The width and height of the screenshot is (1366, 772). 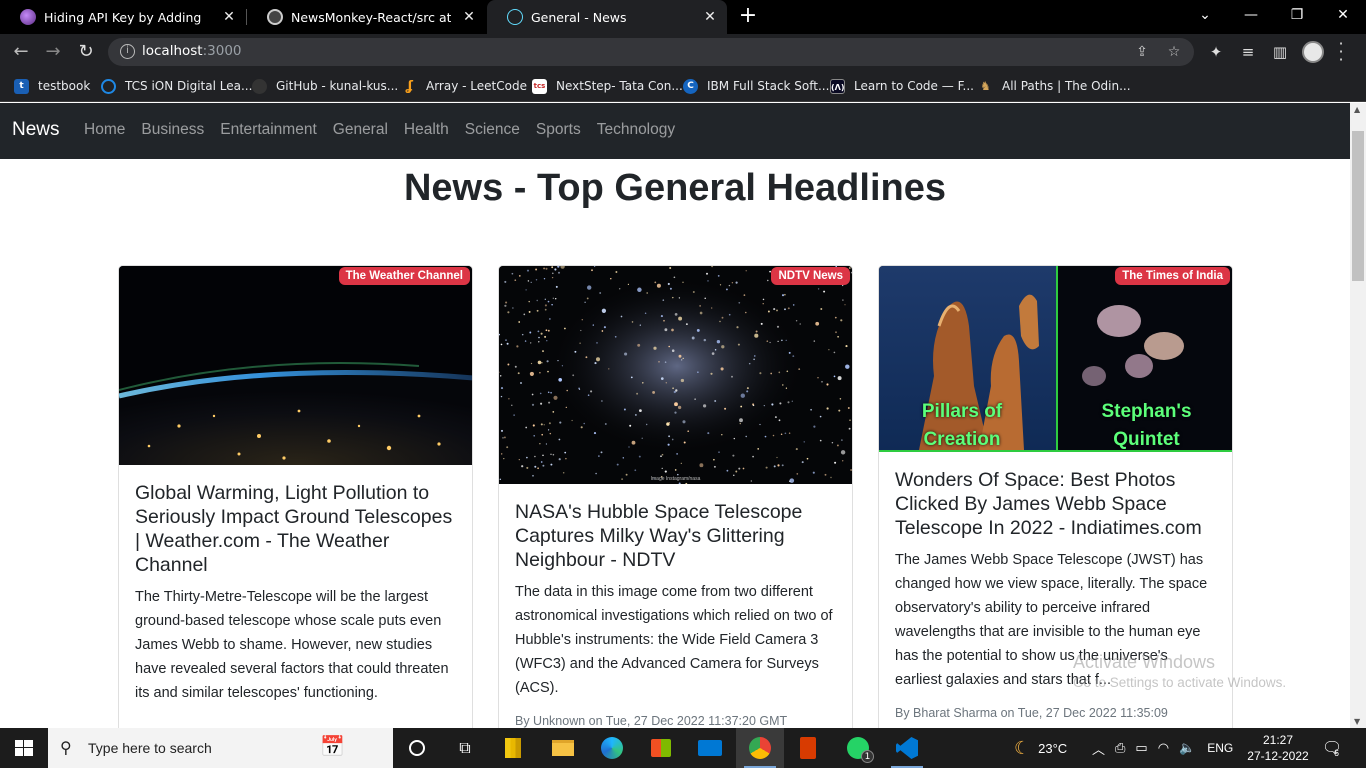 What do you see at coordinates (1142, 52) in the screenshot?
I see `share-icon: ⇪` at bounding box center [1142, 52].